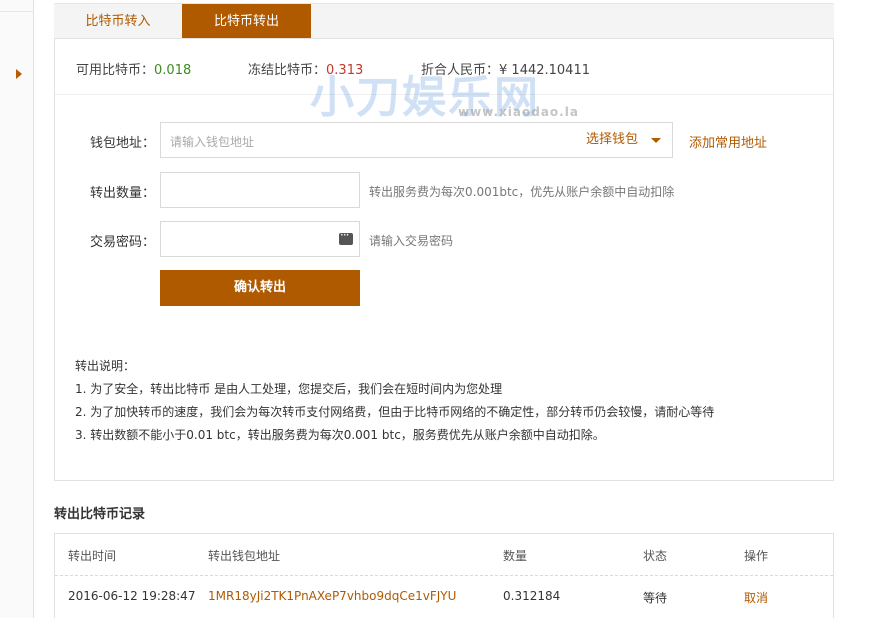  What do you see at coordinates (444, 21) in the screenshot?
I see `tab-bar: 比特币转入 比特币转出` at bounding box center [444, 21].